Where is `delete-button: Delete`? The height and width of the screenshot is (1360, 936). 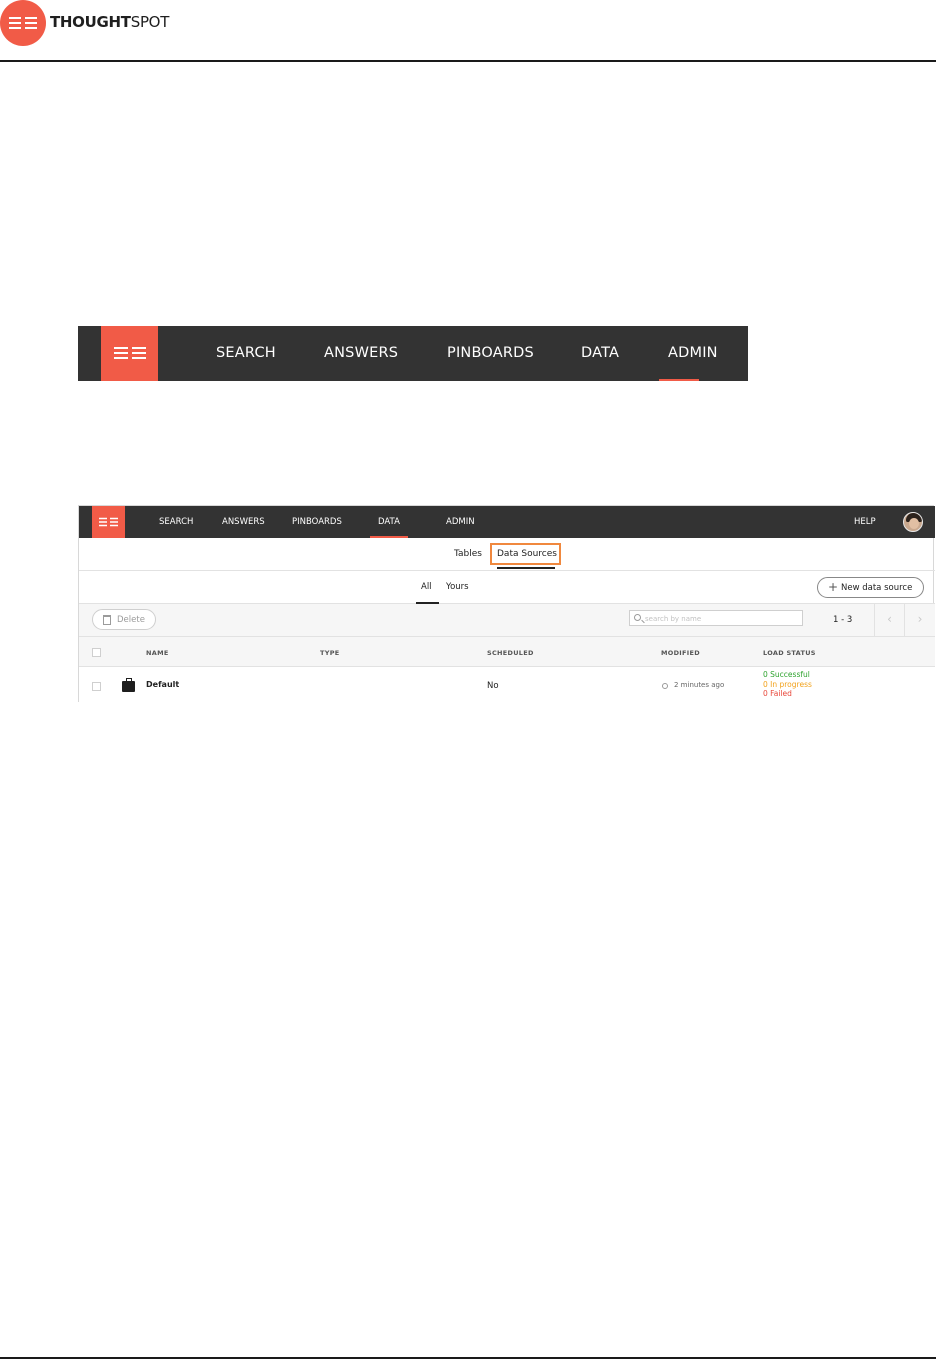 delete-button: Delete is located at coordinates (124, 619).